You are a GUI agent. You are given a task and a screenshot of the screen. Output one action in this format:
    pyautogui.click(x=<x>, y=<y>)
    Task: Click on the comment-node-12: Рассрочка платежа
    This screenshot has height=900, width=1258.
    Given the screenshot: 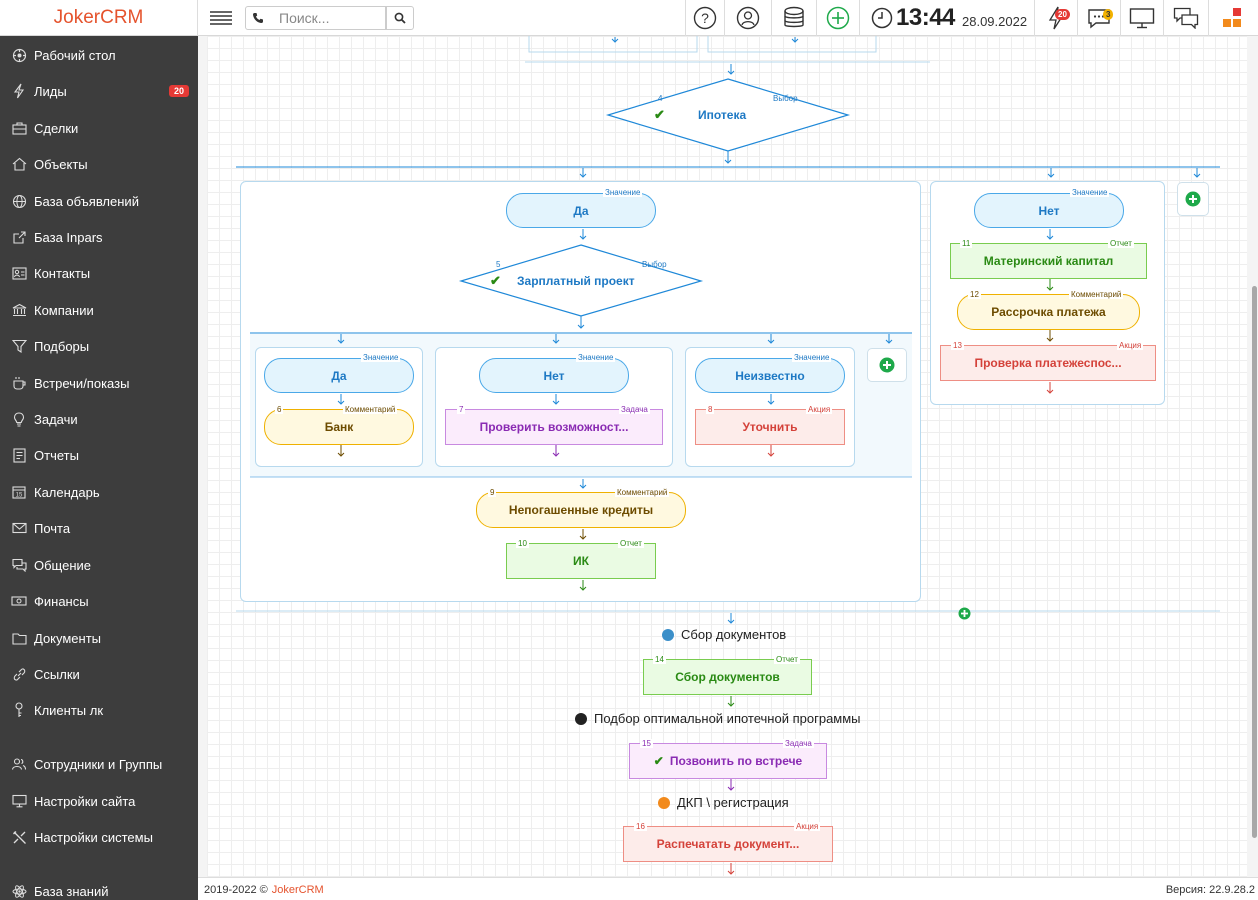 What is the action you would take?
    pyautogui.click(x=1048, y=312)
    